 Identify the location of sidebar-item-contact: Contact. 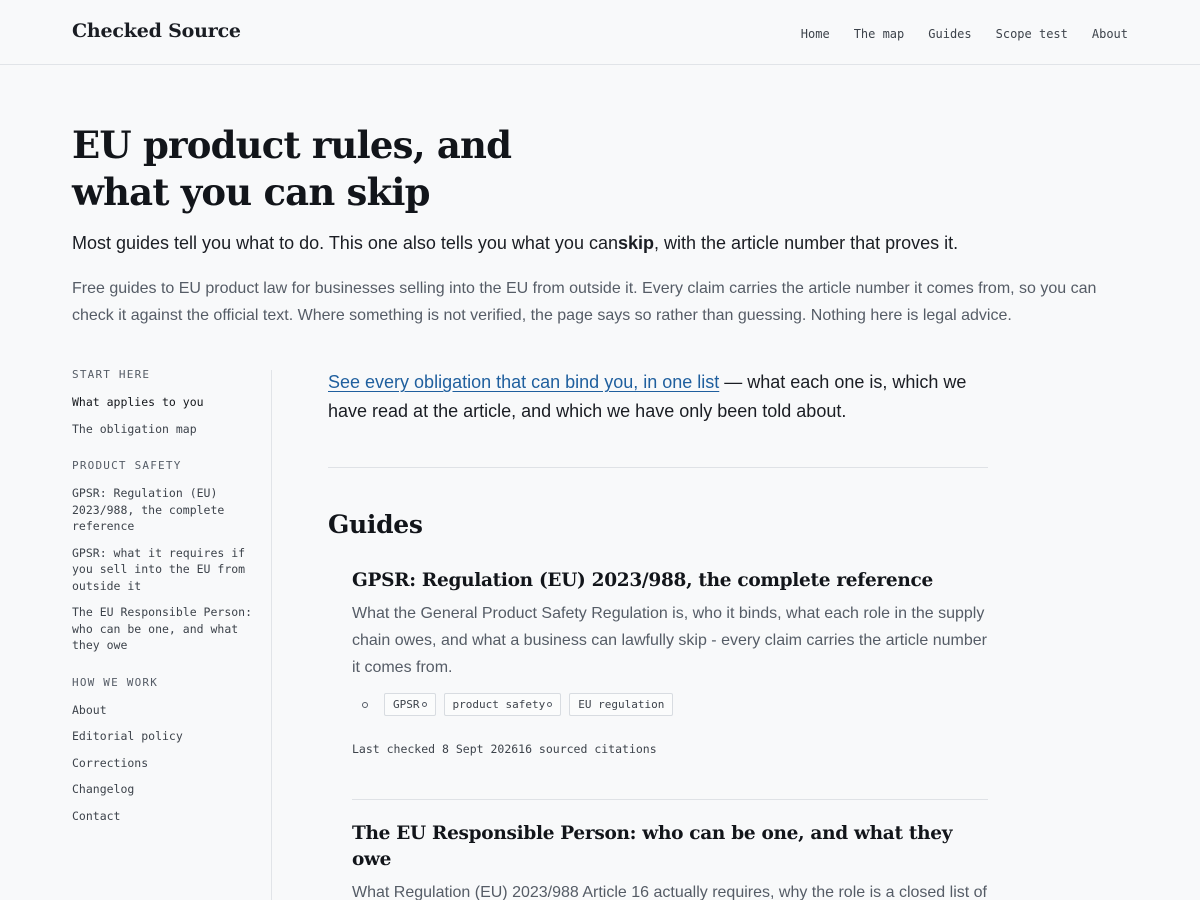
(162, 816).